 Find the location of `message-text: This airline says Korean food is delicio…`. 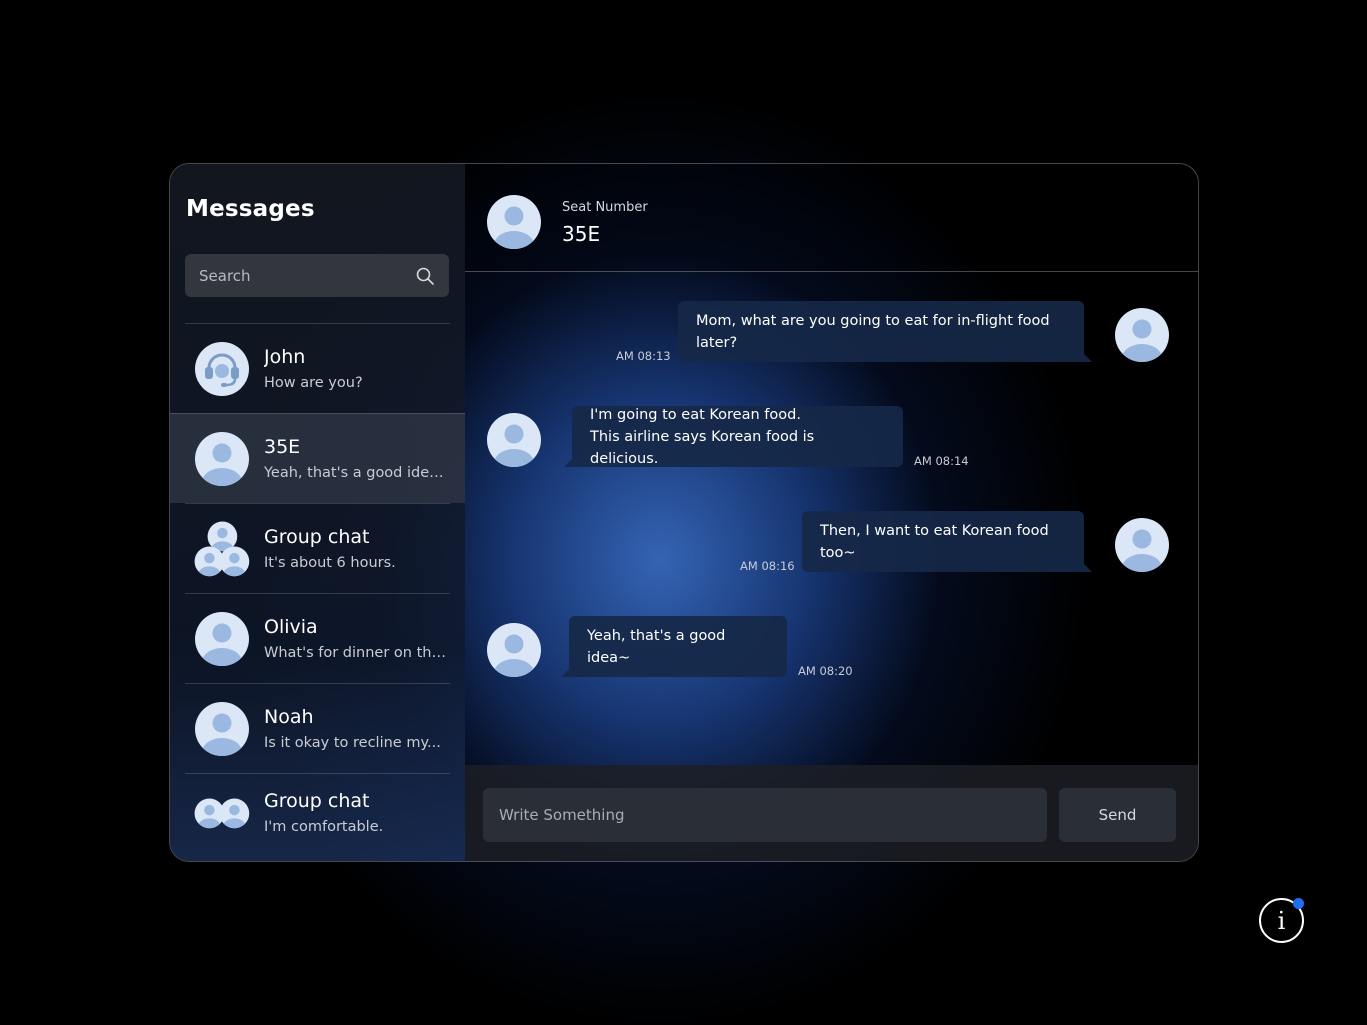

message-text: This airline says Korean food is delicio… is located at coordinates (702, 447).